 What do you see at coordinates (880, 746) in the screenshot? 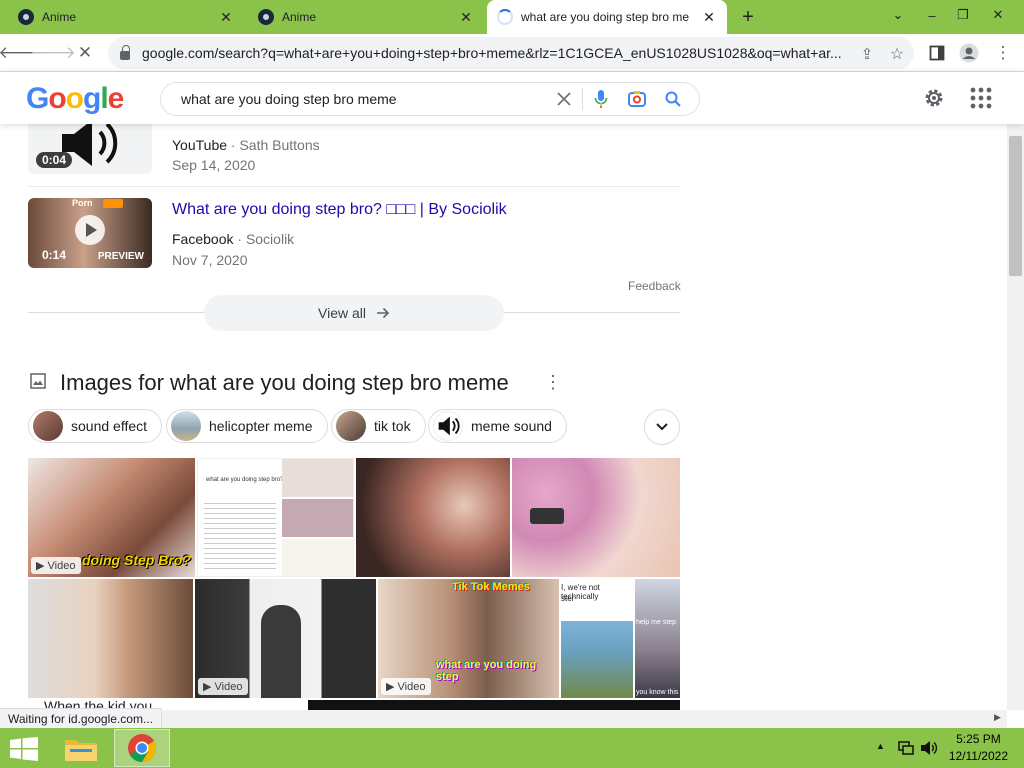
I see `tray-expand-icon: ▲` at bounding box center [880, 746].